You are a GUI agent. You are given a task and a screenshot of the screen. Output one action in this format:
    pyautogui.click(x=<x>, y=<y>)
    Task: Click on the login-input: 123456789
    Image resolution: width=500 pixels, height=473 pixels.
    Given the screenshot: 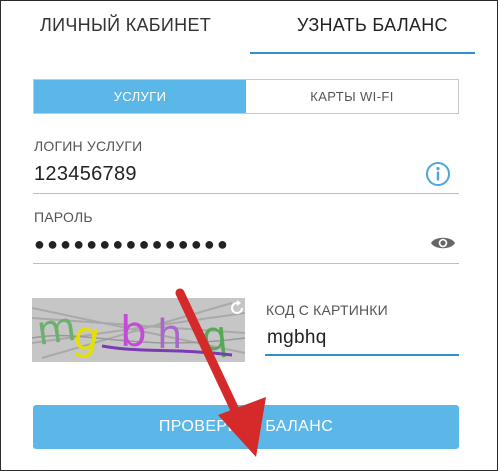 What is the action you would take?
    pyautogui.click(x=85, y=174)
    